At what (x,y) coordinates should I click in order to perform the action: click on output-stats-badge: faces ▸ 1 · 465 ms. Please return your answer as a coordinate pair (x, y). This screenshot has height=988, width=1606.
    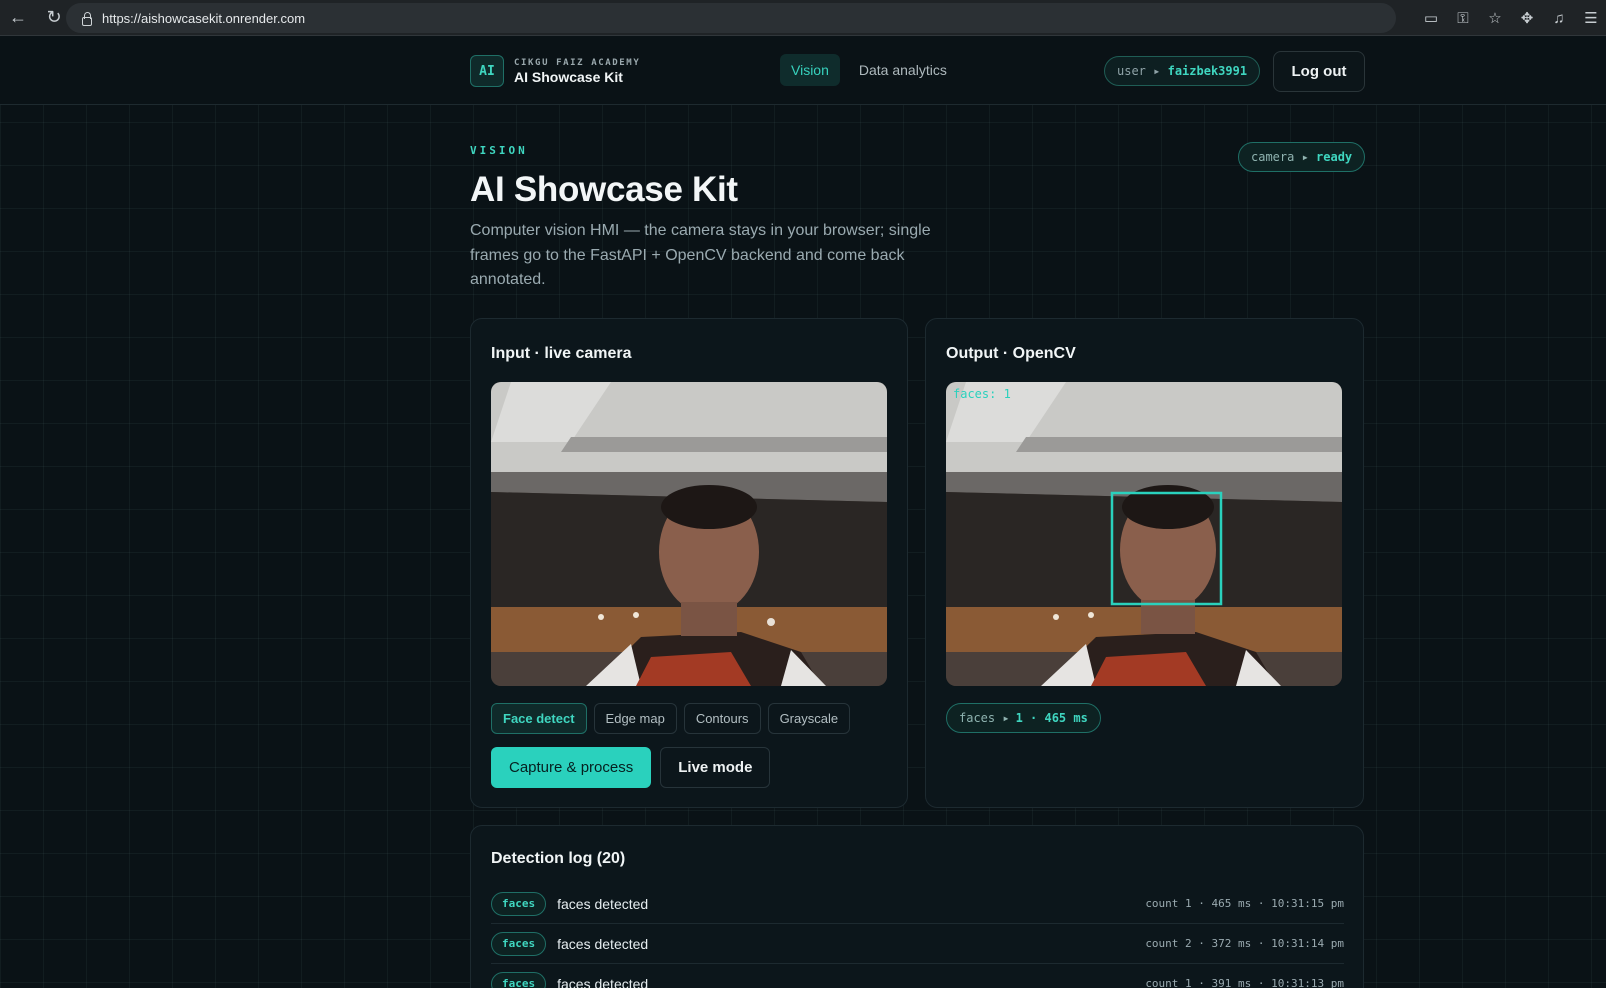
    Looking at the image, I should click on (1023, 718).